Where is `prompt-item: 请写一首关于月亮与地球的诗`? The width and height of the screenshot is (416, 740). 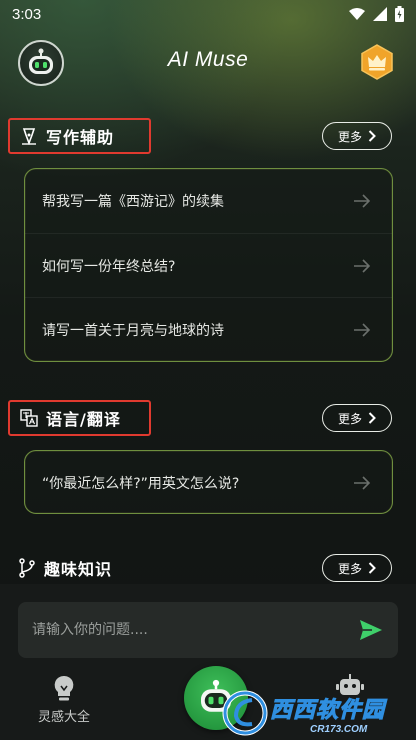
prompt-item: 请写一首关于月亮与地球的诗 is located at coordinates (208, 329).